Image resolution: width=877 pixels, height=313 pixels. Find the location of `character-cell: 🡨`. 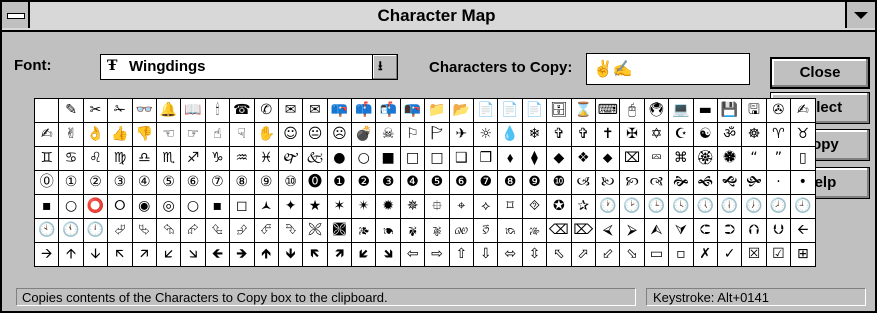

character-cell: 🡨 is located at coordinates (803, 231).